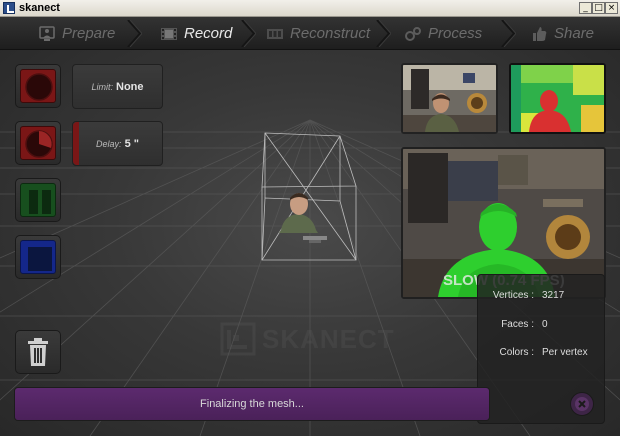  Describe the element at coordinates (9, 8) in the screenshot. I see `app-icon` at that location.